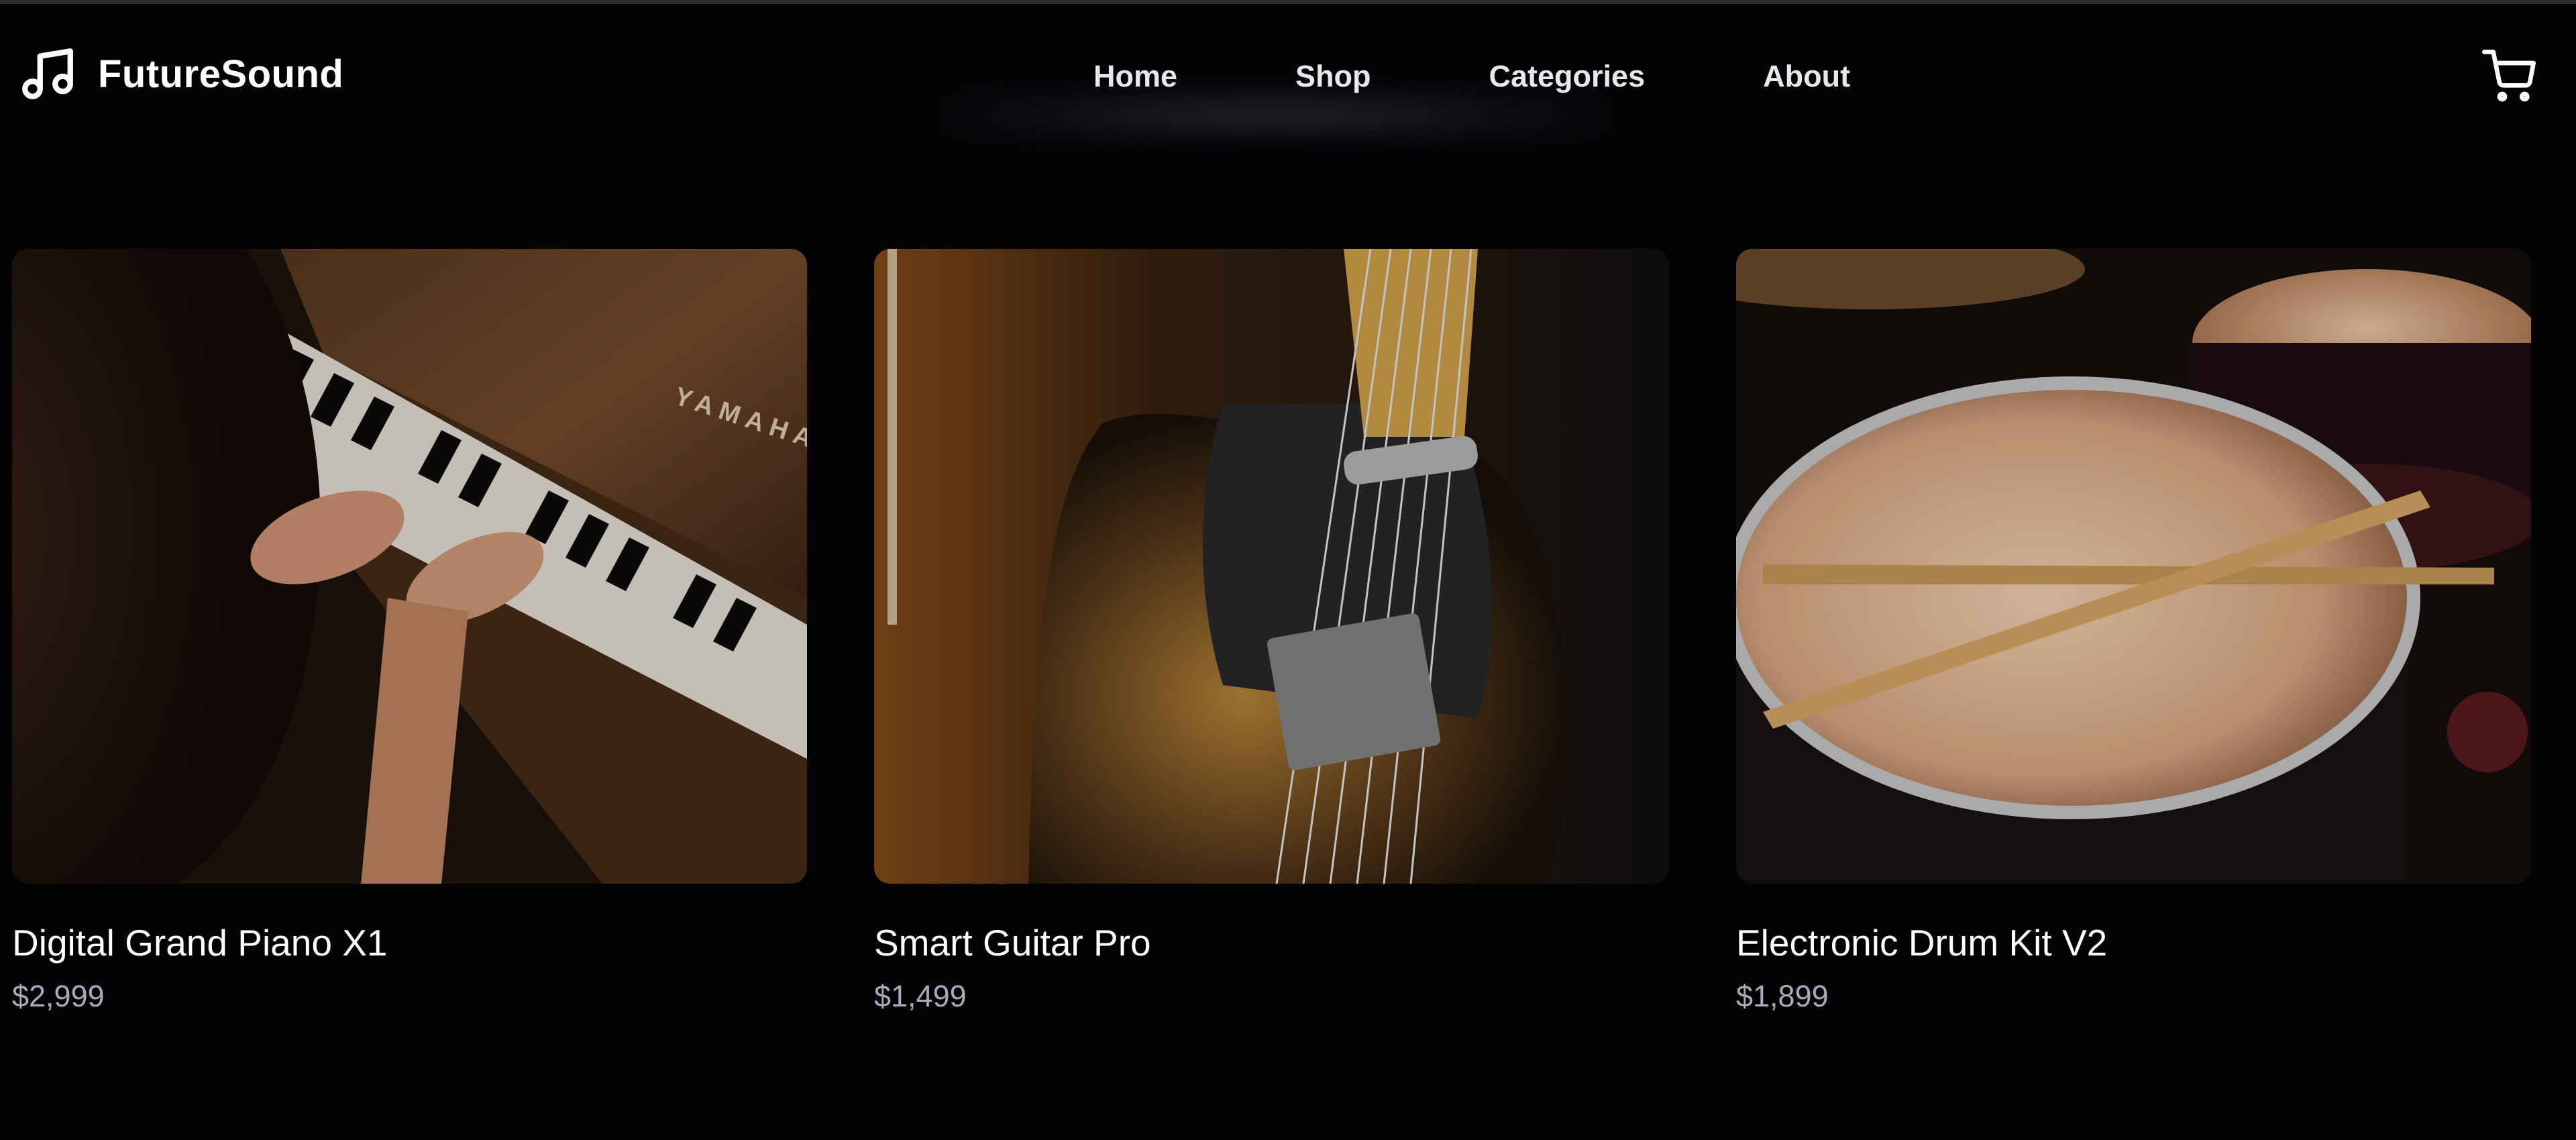  Describe the element at coordinates (47, 74) in the screenshot. I see `music-note-icon` at that location.